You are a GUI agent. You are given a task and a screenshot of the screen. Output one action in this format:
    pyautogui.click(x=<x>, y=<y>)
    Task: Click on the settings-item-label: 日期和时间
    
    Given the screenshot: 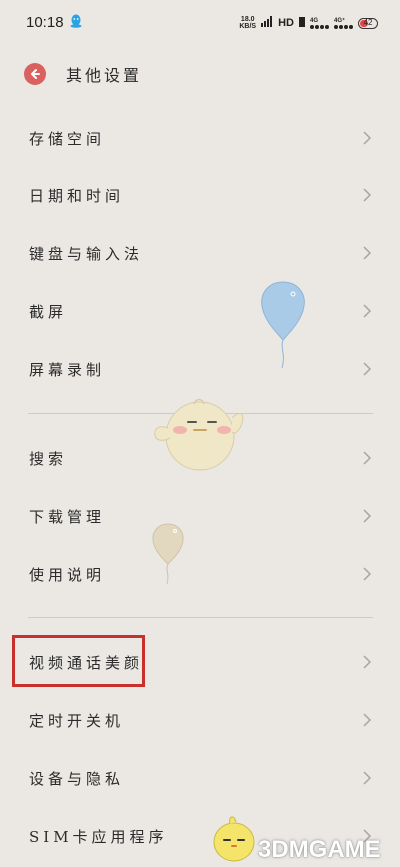 What is the action you would take?
    pyautogui.click(x=77, y=195)
    